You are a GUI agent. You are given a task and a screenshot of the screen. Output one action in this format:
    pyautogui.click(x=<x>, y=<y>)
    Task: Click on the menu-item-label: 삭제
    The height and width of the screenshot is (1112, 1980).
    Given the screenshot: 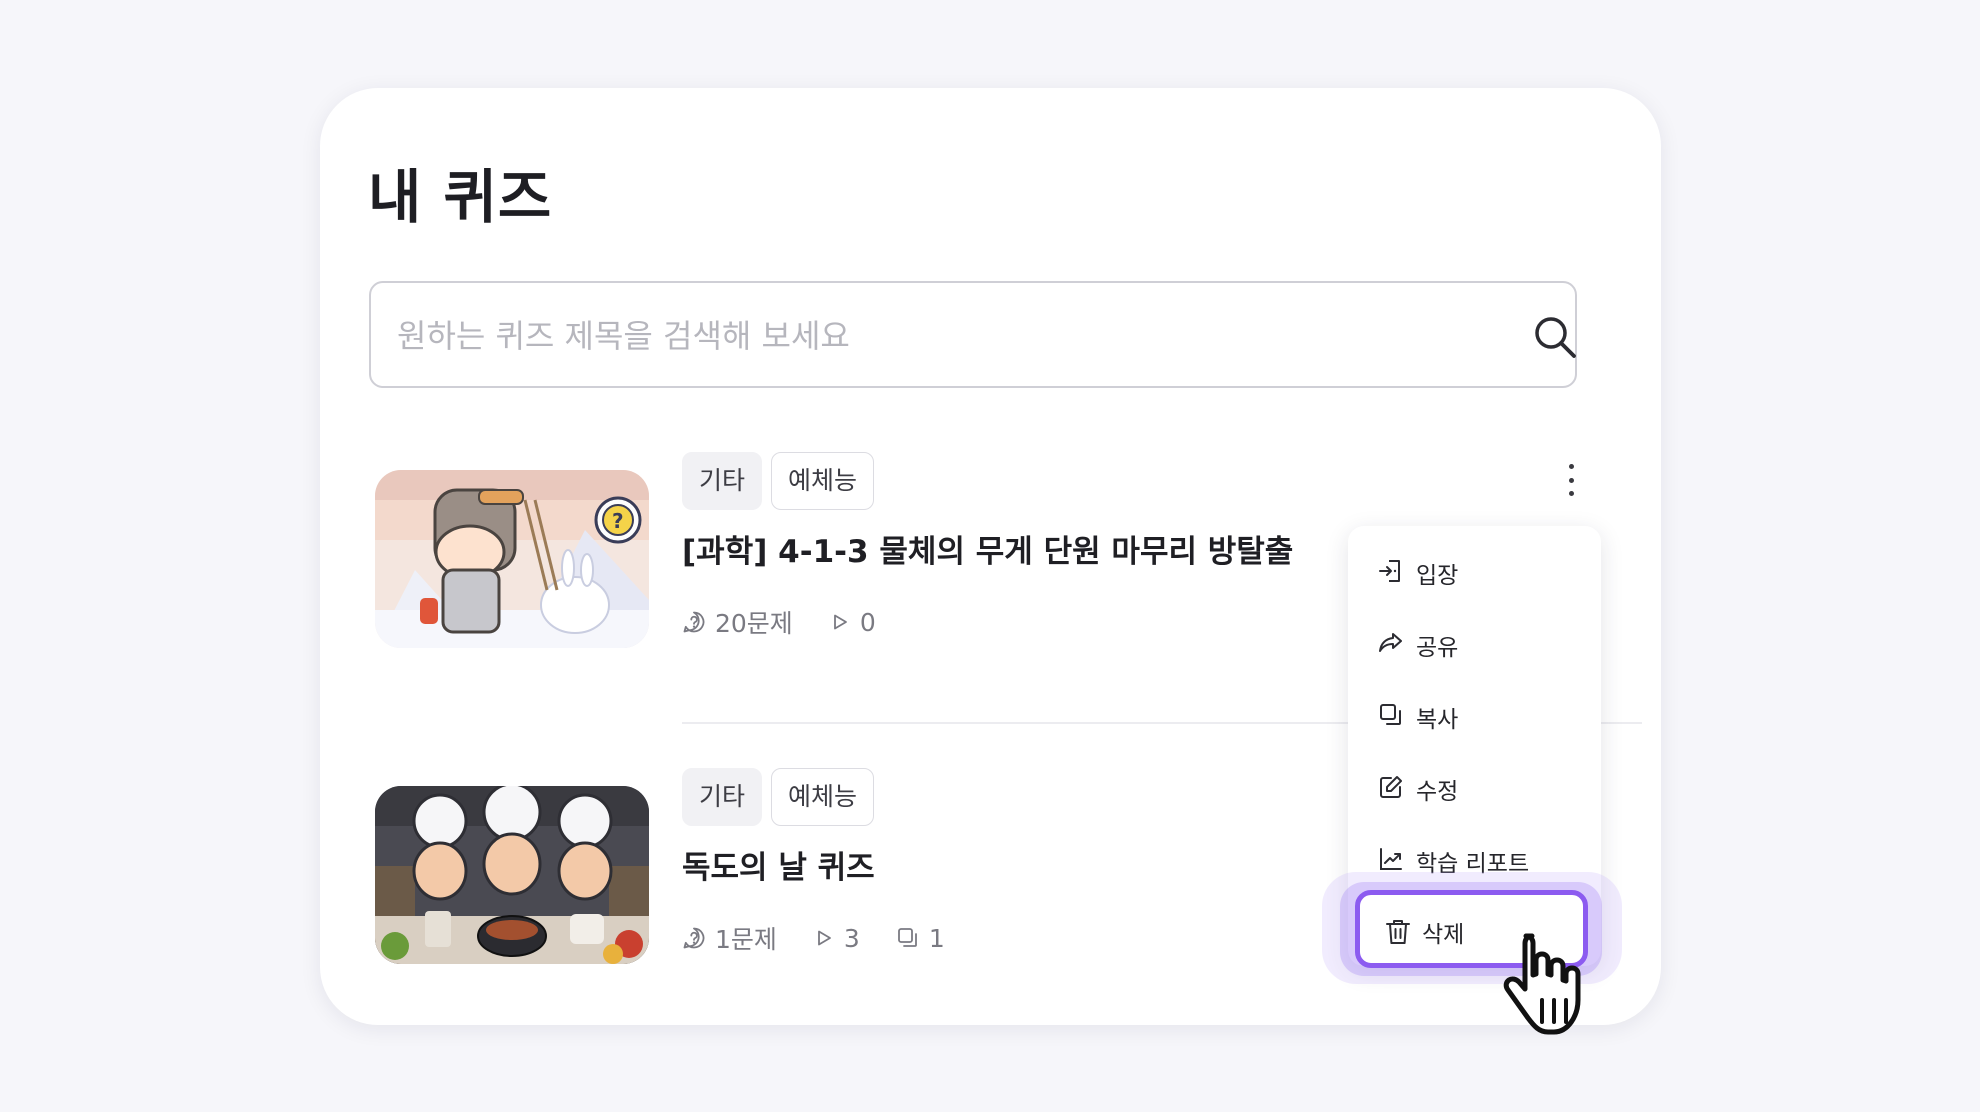 What is the action you would take?
    pyautogui.click(x=1443, y=935)
    